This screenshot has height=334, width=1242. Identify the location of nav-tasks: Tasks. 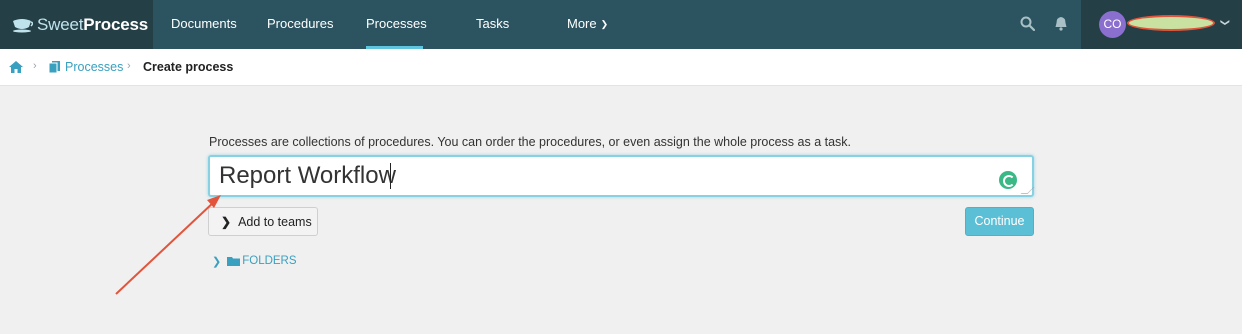
(492, 24).